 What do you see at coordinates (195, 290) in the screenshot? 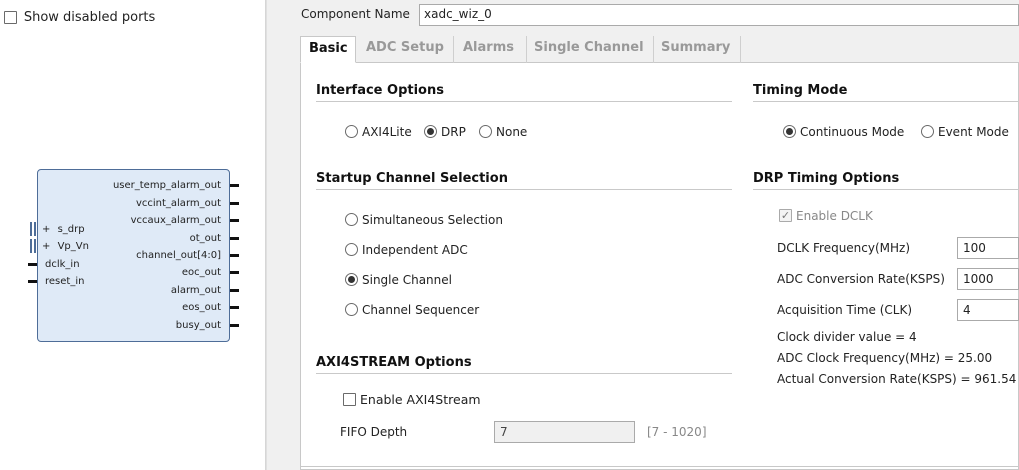
I see `port-alarm-out: alarm_out` at bounding box center [195, 290].